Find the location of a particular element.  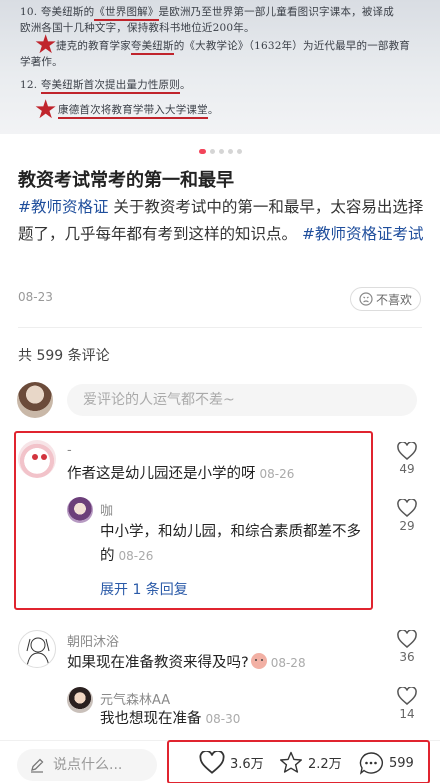

comment-text: 我也想现在准备 08-30 is located at coordinates (170, 719).